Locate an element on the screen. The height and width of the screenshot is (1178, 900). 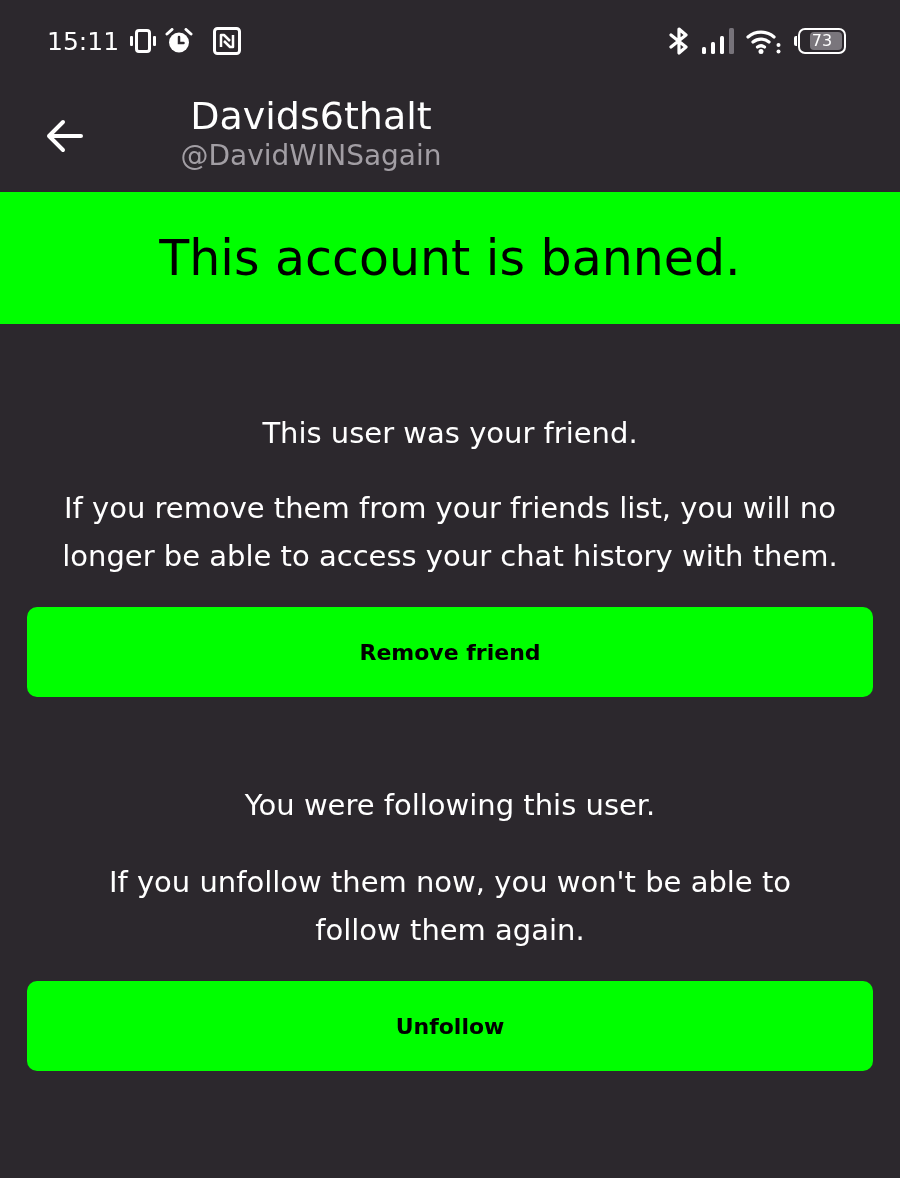
back-button is located at coordinates (64, 136).